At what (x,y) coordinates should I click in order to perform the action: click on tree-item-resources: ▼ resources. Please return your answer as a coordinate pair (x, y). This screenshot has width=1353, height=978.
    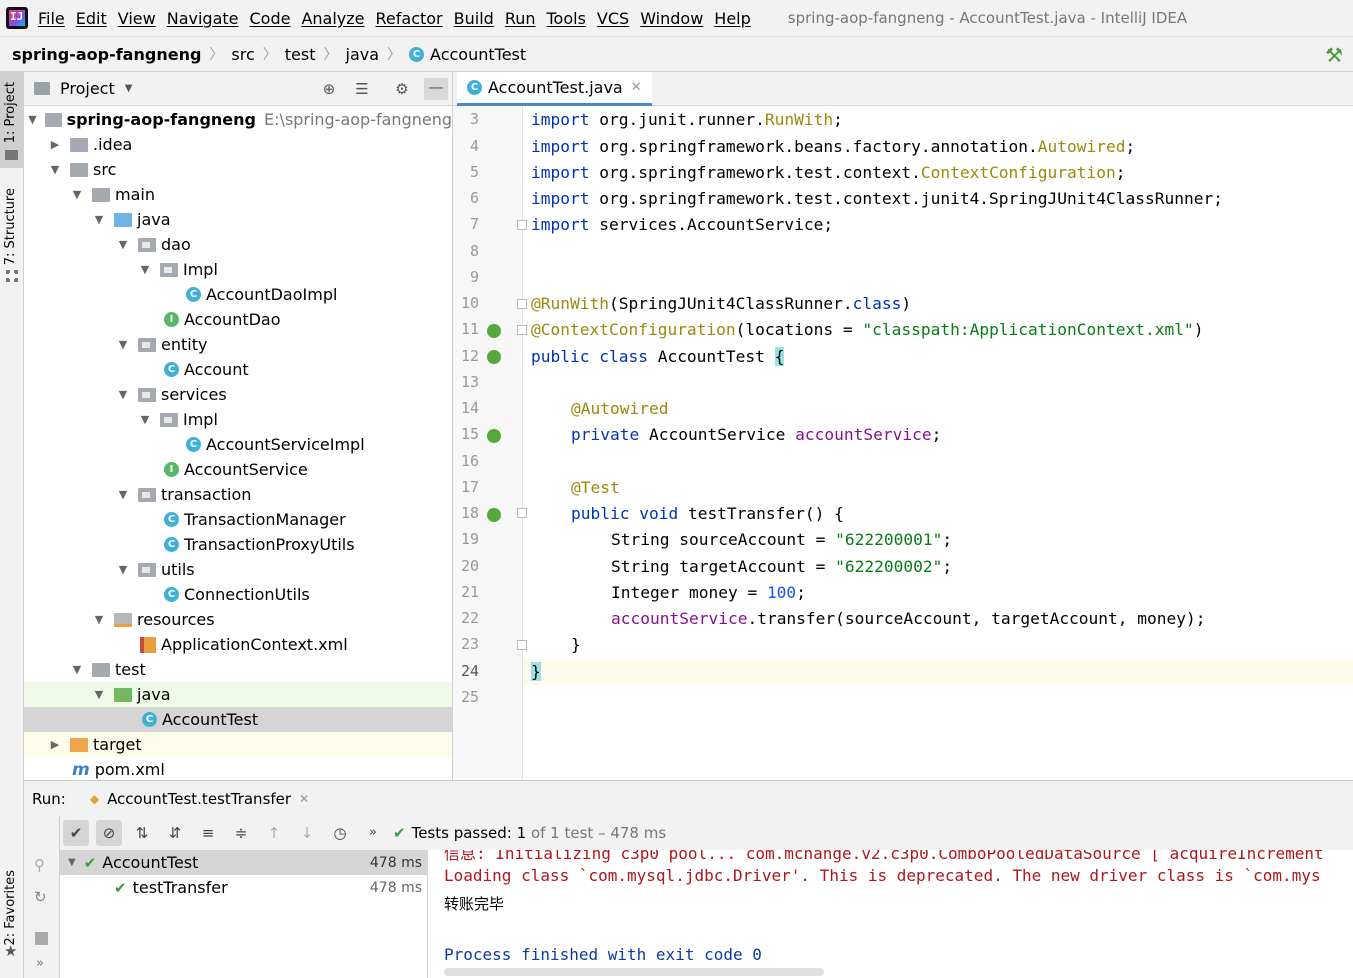
    Looking at the image, I should click on (238, 619).